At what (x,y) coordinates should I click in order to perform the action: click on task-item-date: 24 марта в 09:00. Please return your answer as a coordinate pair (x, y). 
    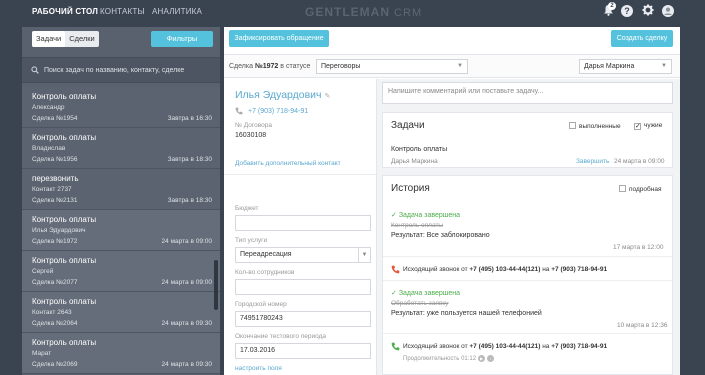
    Looking at the image, I should click on (639, 161).